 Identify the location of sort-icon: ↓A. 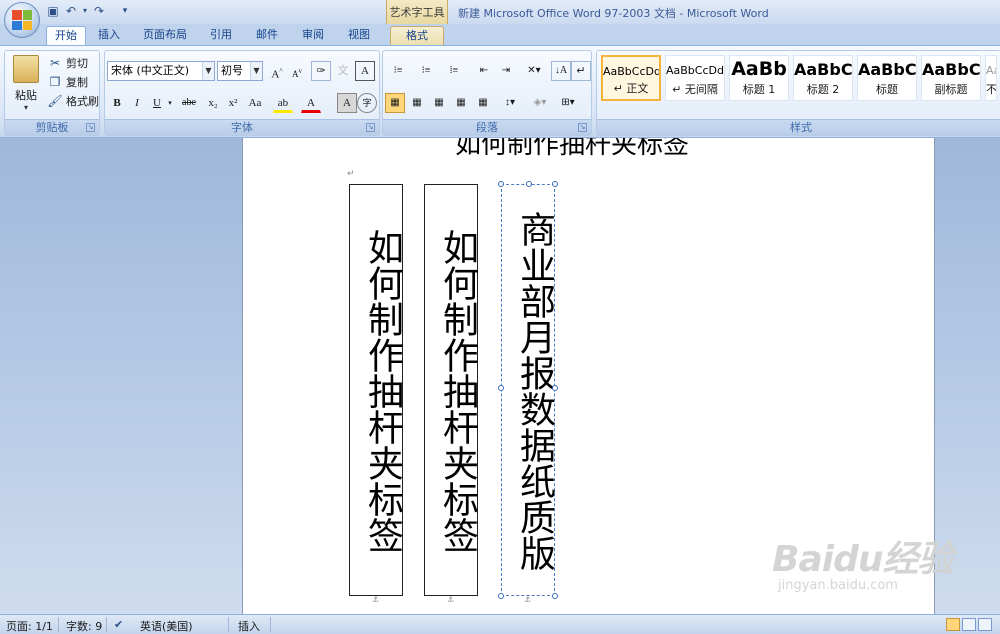
(561, 71).